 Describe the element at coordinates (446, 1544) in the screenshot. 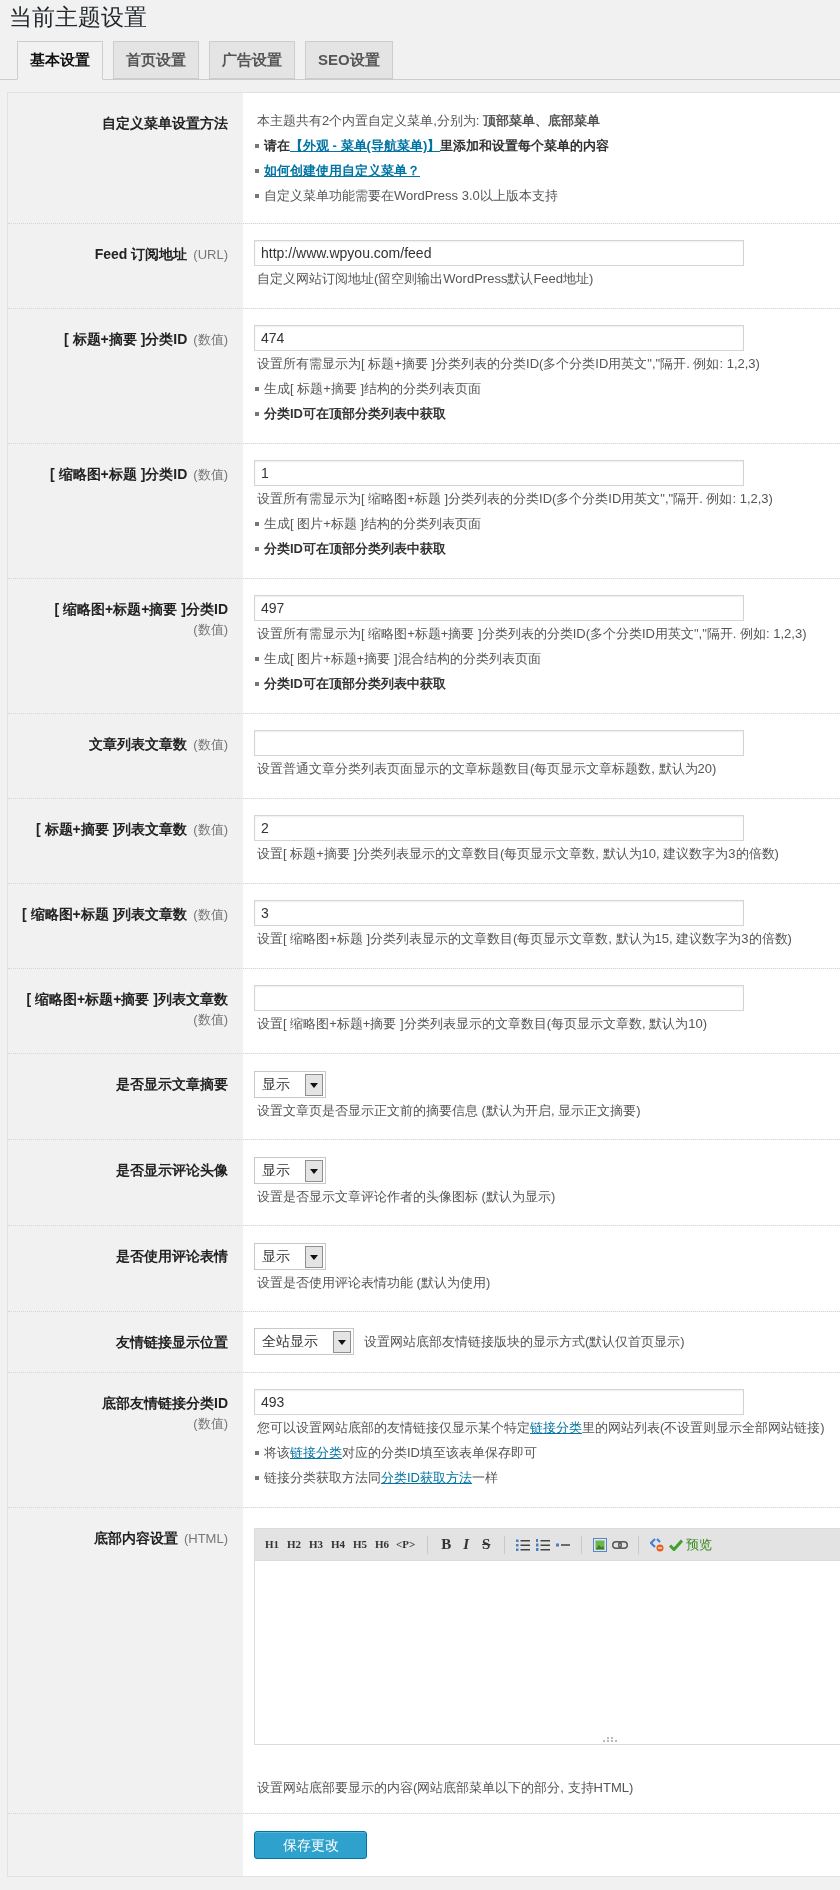

I see `toolbar-button: B` at that location.